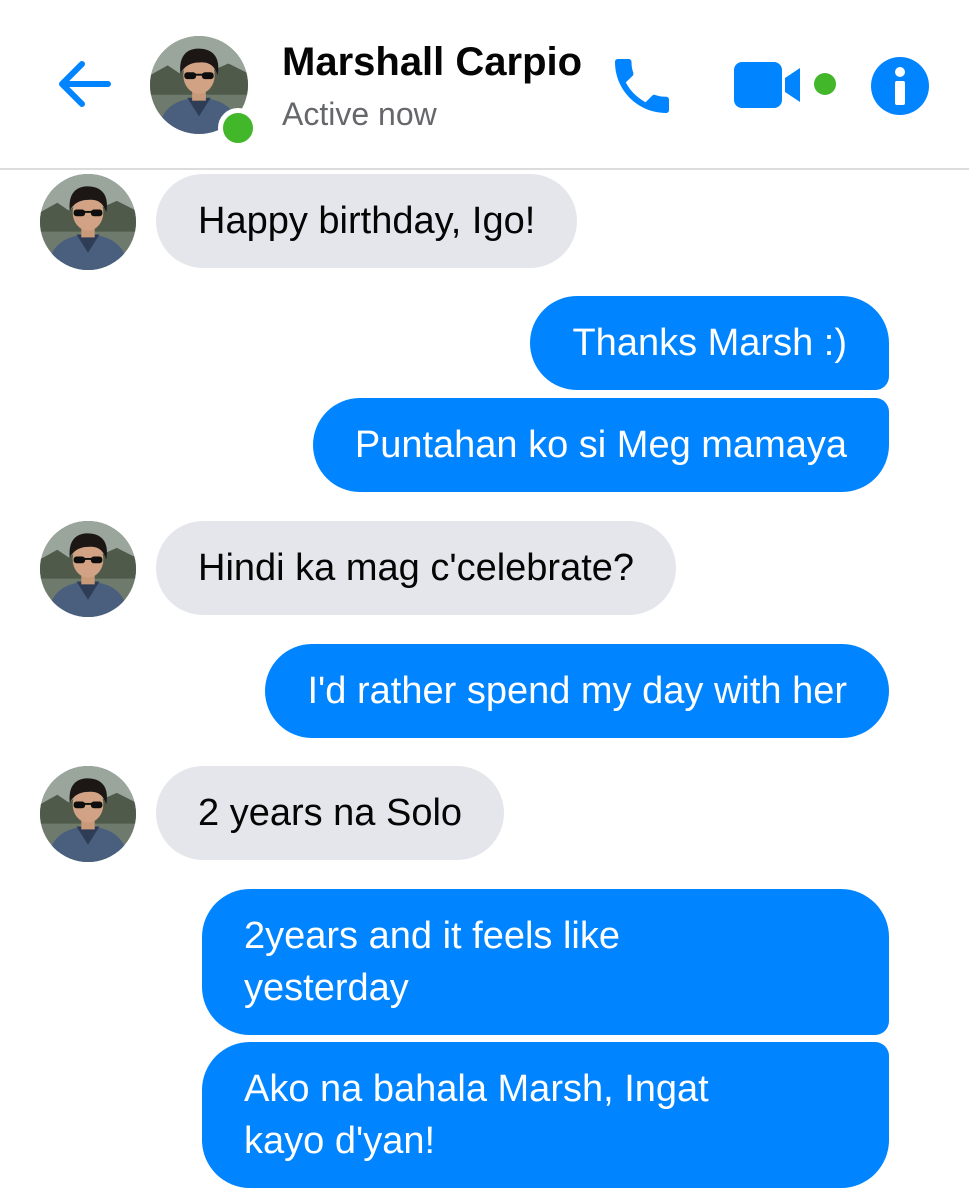 The width and height of the screenshot is (969, 1200). I want to click on contact-avatar, so click(204, 92).